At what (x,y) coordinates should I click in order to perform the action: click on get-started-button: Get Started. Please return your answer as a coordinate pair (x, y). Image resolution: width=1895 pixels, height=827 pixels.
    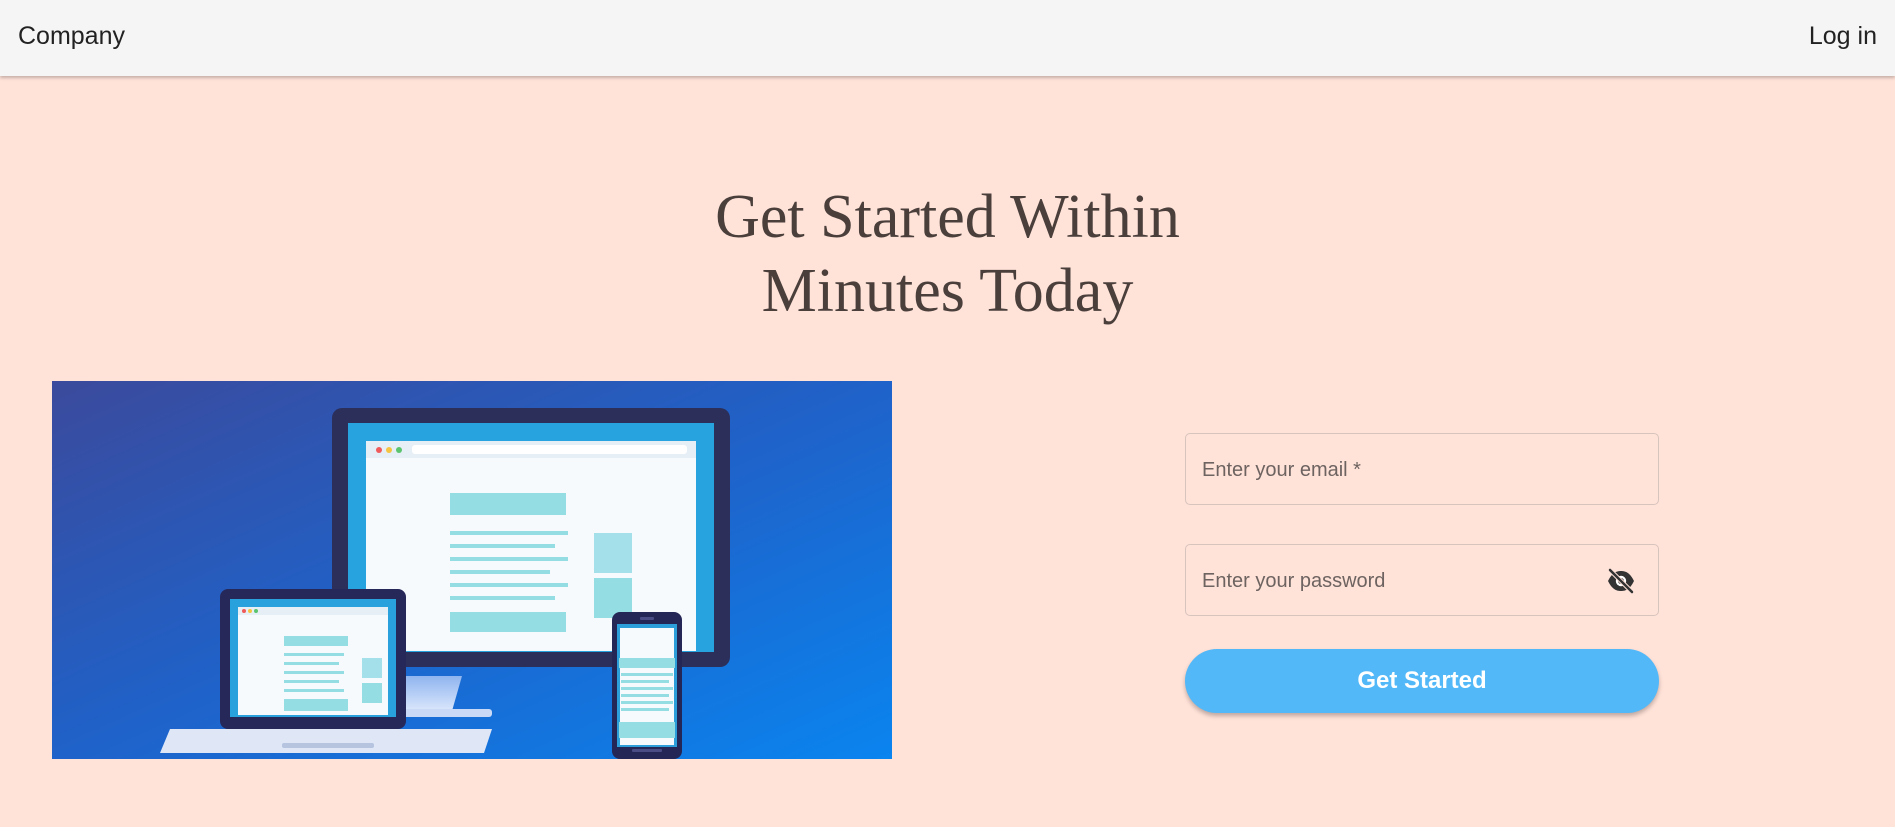
    Looking at the image, I should click on (1422, 681).